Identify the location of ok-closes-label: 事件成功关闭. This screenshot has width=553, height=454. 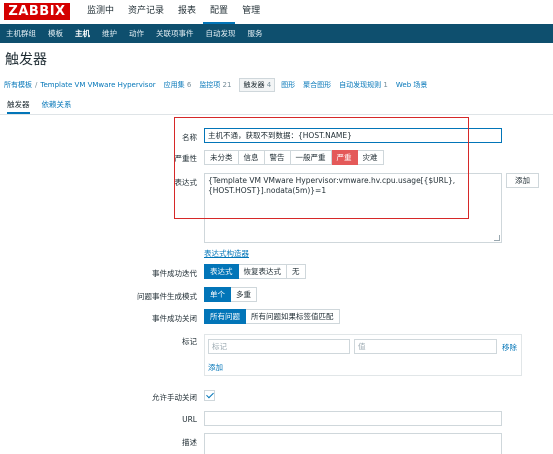
(174, 318).